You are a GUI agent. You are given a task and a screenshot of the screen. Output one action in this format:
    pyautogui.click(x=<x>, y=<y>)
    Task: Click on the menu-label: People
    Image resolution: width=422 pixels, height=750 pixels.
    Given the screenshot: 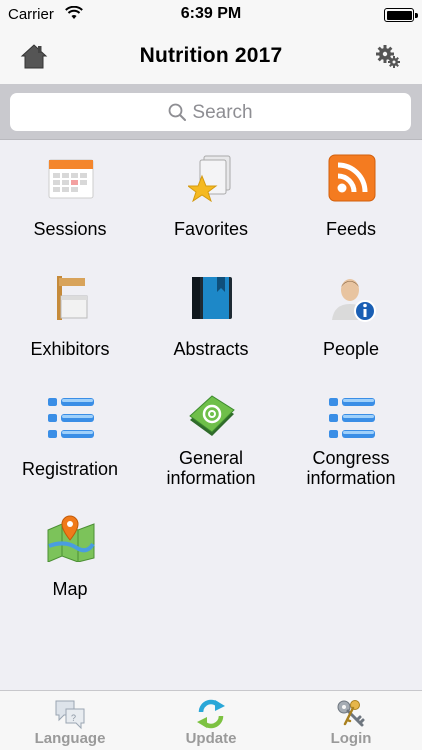 What is the action you would take?
    pyautogui.click(x=351, y=349)
    